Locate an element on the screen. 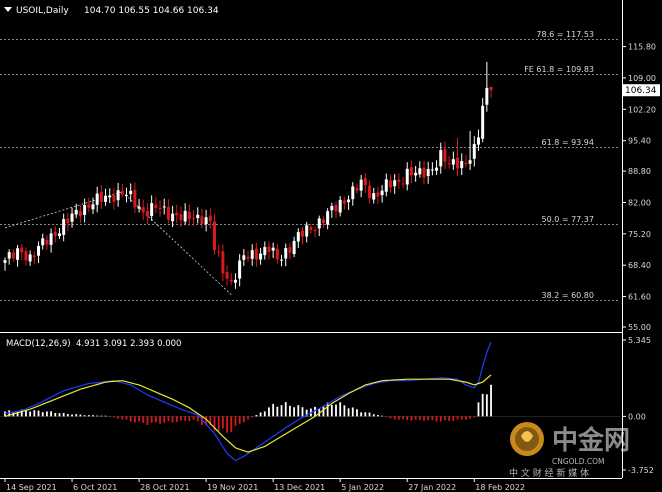 The width and height of the screenshot is (662, 492). fib-level-label: 78.6 = 117.53 is located at coordinates (565, 34).